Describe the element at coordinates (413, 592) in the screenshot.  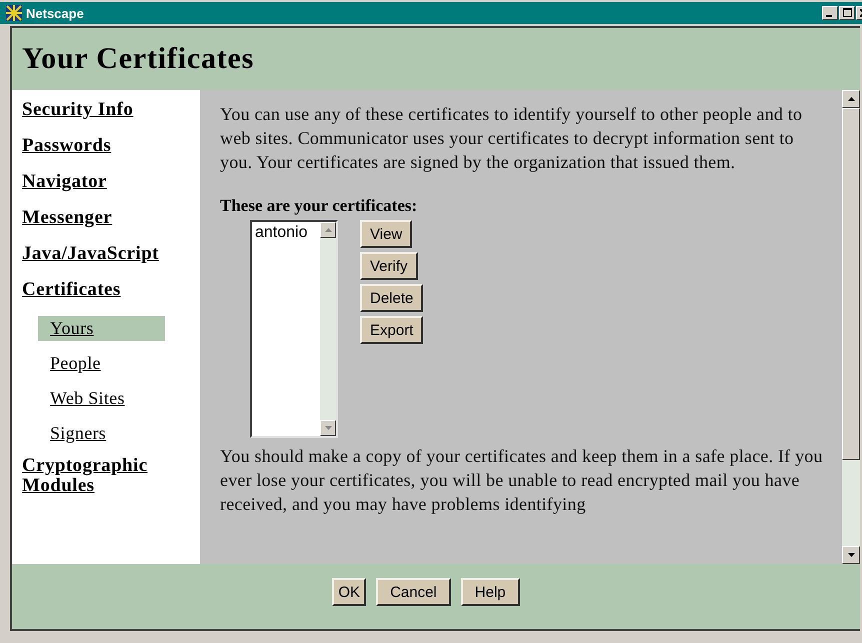
I see `dialog-button: Cancel` at that location.